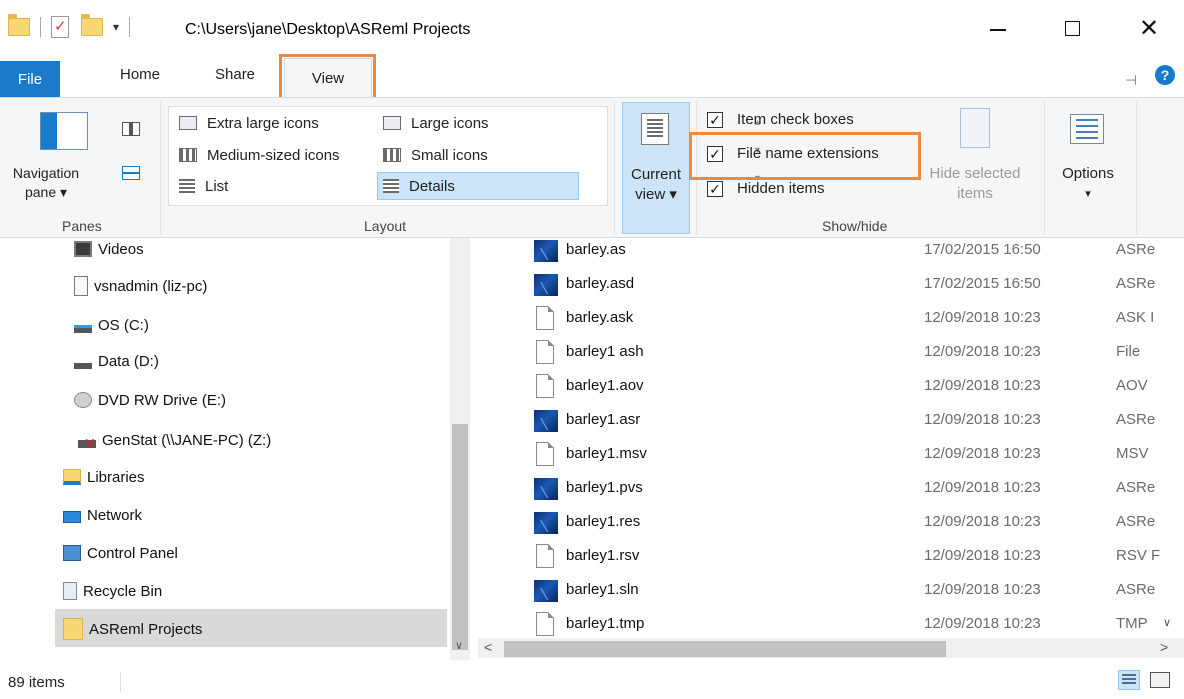  I want to click on drive-icon, so click(83, 366).